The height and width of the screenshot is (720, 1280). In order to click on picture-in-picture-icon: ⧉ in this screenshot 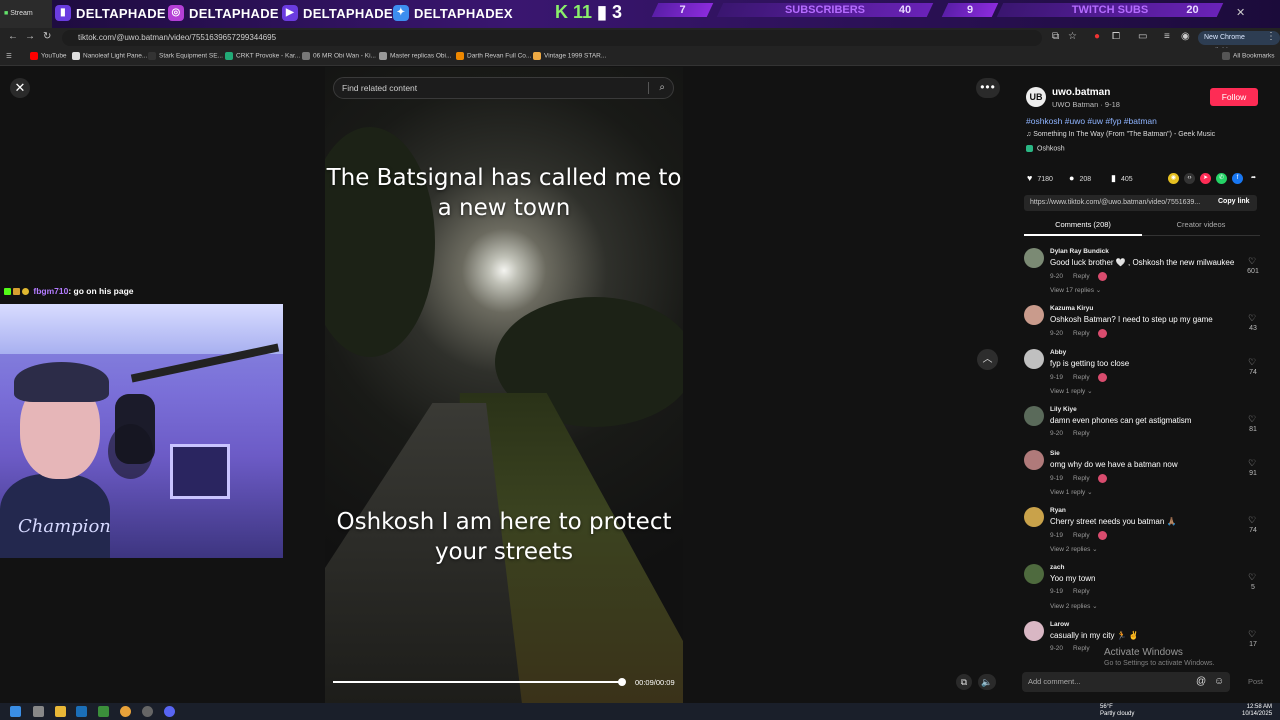, I will do `click(964, 682)`.